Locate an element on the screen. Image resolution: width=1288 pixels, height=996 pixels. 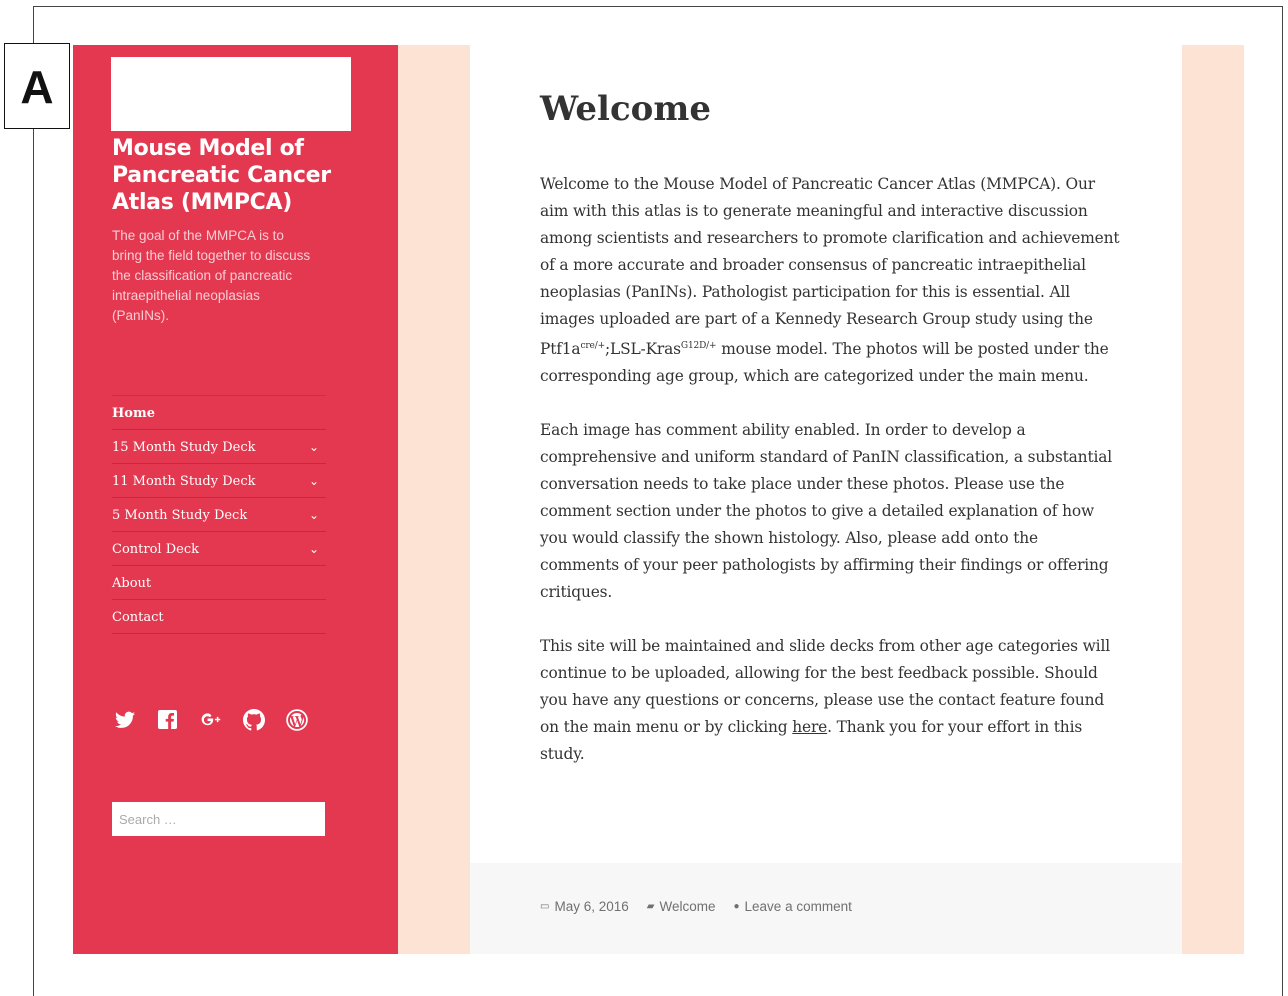
menu-item-label: 5 Month Study Deck is located at coordinates (180, 515).